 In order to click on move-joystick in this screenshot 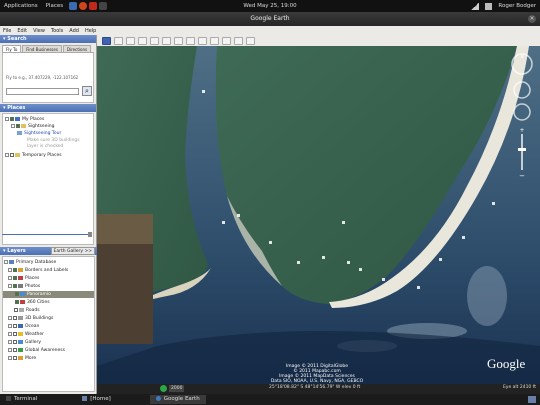, I will do `click(522, 112)`.